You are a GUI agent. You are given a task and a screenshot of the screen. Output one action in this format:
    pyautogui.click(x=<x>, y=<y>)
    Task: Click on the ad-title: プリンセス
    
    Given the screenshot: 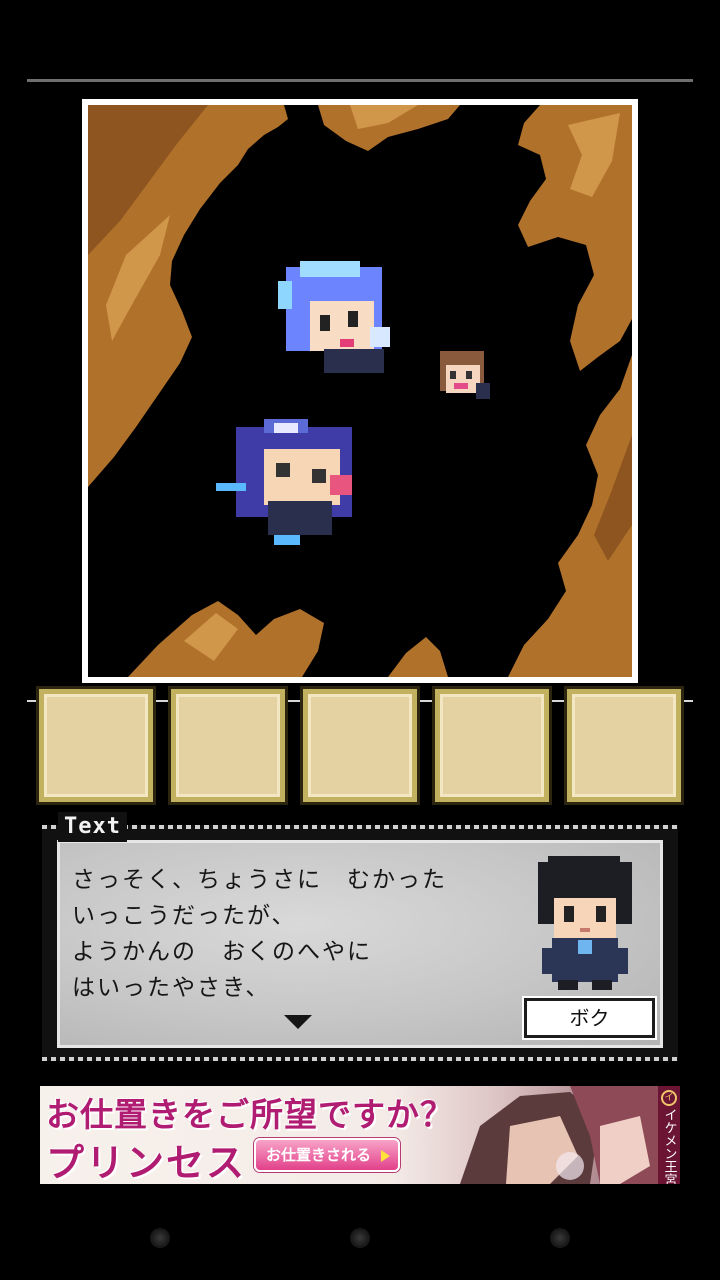 What is the action you would take?
    pyautogui.click(x=146, y=1162)
    